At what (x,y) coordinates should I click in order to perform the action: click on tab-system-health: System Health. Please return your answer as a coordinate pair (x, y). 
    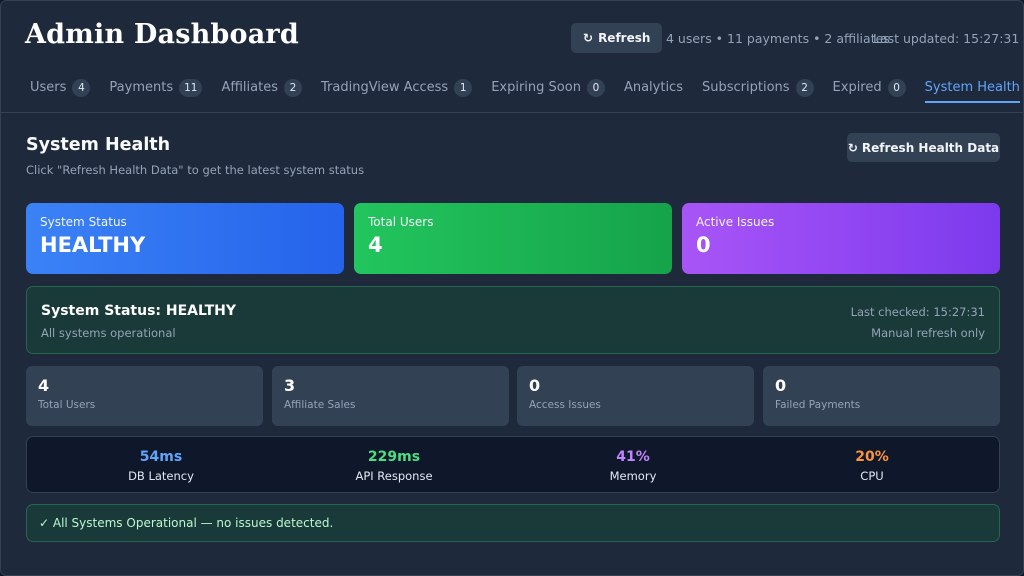
    Looking at the image, I should click on (972, 88).